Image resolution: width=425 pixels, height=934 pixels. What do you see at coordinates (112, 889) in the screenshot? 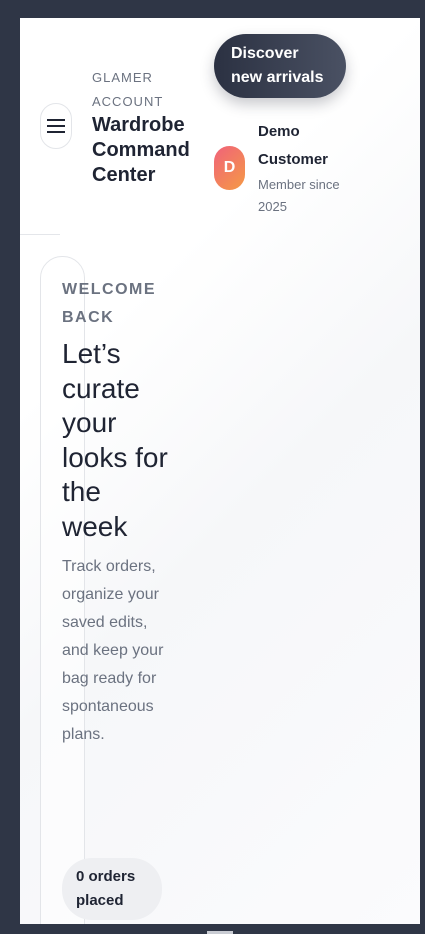
I see `orders-count-badge: 0 orders placed` at bounding box center [112, 889].